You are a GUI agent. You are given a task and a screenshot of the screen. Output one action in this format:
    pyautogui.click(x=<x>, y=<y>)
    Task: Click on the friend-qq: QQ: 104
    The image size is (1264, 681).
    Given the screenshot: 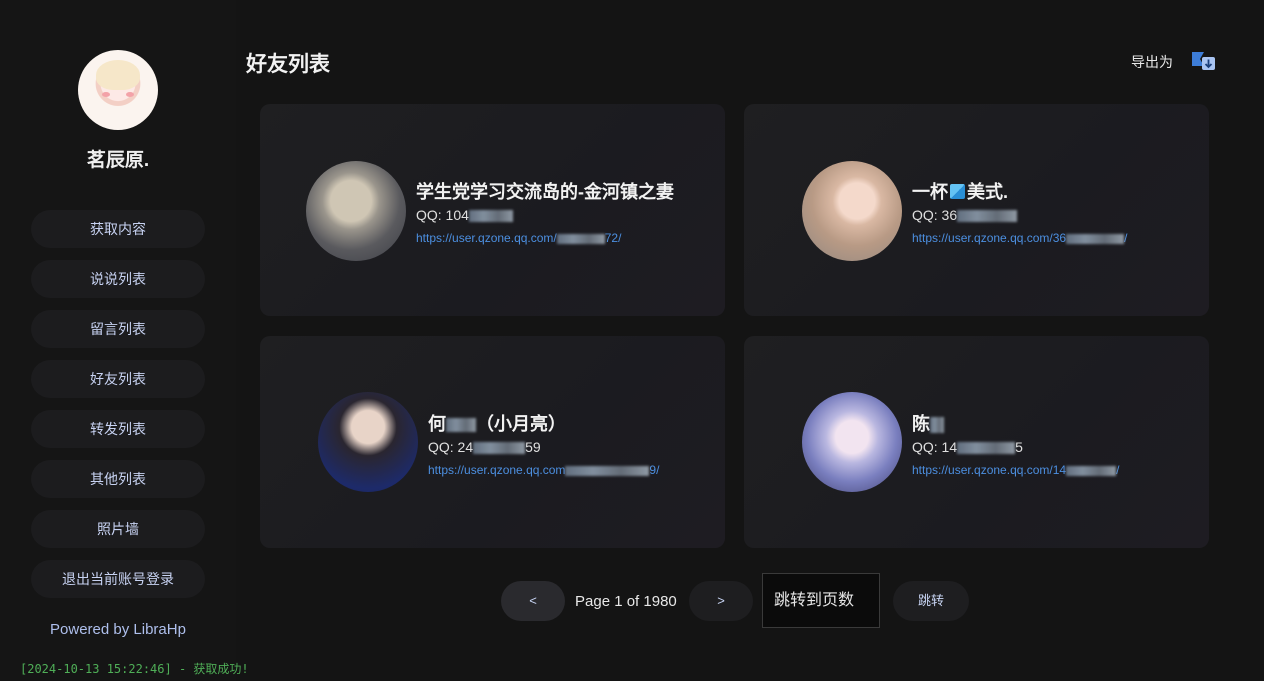 What is the action you would take?
    pyautogui.click(x=464, y=215)
    